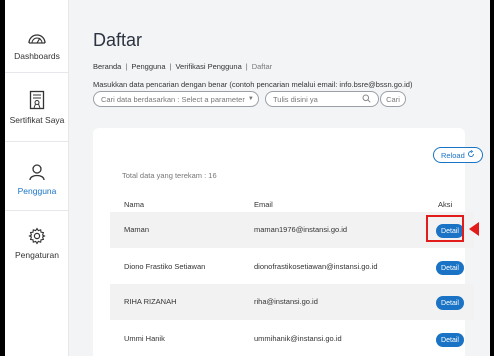 The width and height of the screenshot is (494, 356). I want to click on table-row: Maman maman1976@instansi.go.id Detail, so click(292, 230).